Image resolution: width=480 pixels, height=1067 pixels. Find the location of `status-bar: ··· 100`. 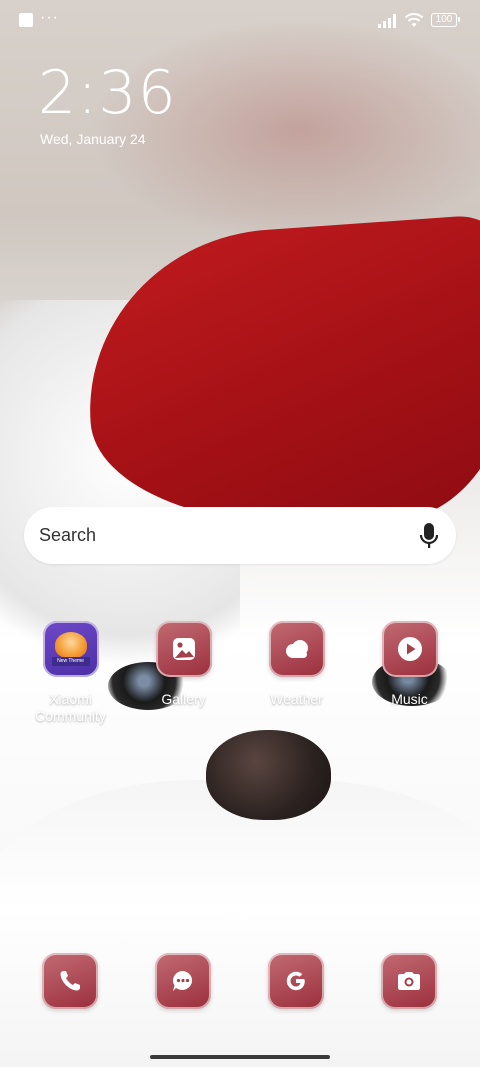

status-bar: ··· 100 is located at coordinates (240, 20).